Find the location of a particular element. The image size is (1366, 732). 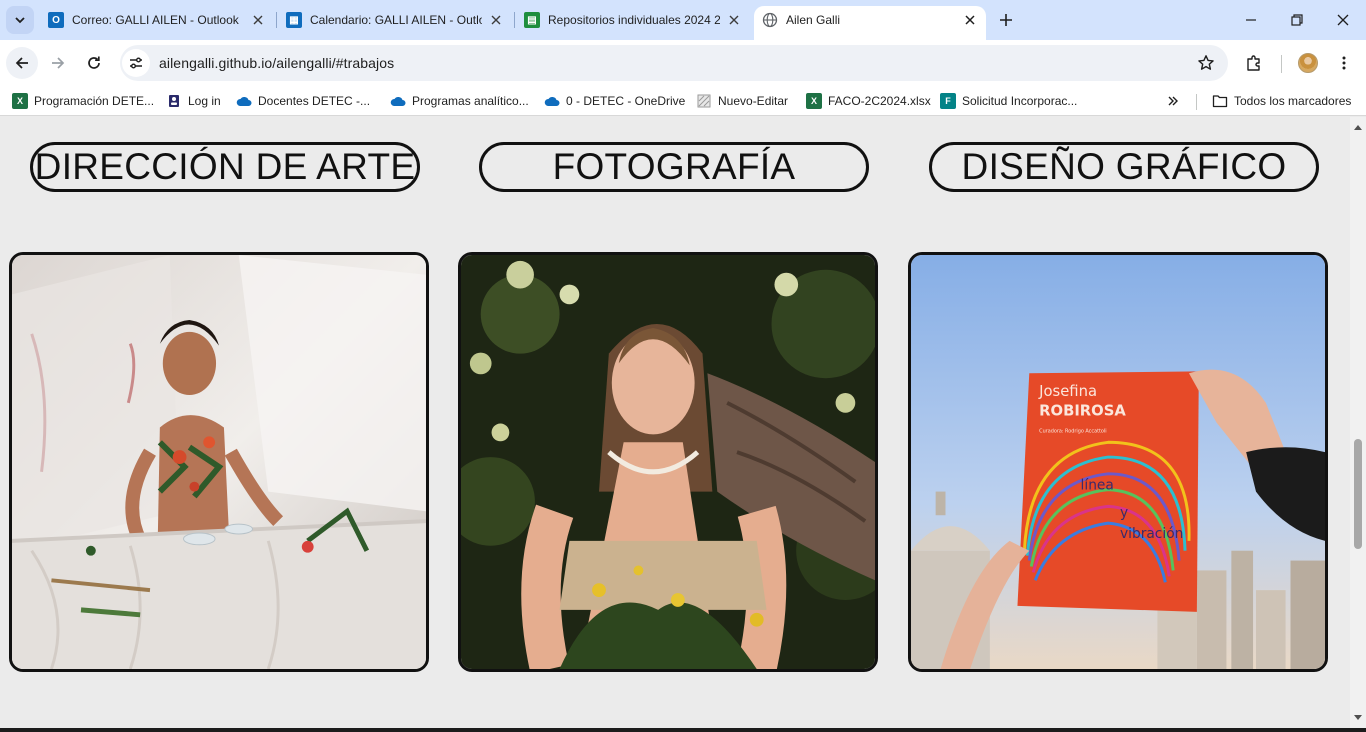

tab-title: Calendario: GALLI AILEN - Outlo is located at coordinates (396, 20).